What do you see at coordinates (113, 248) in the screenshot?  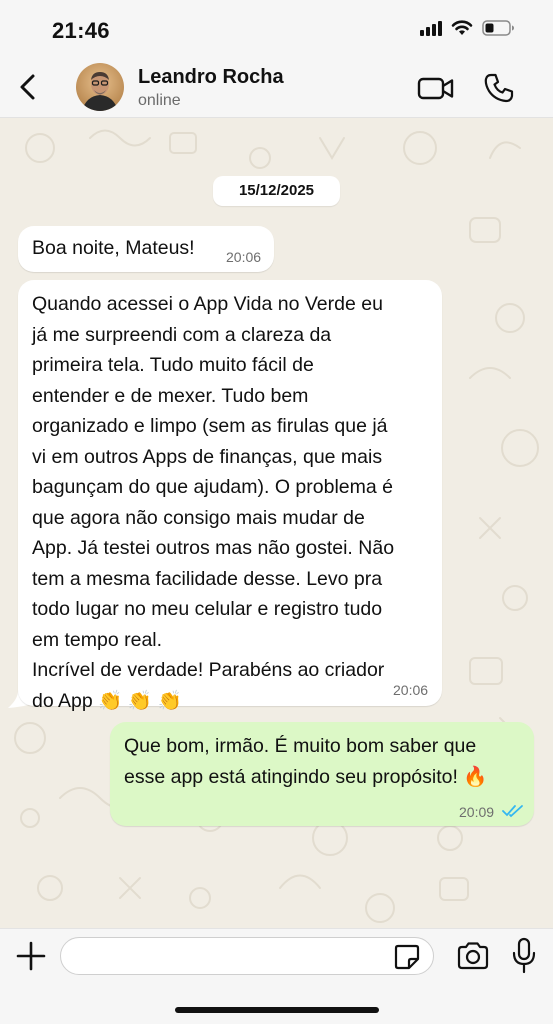 I see `message-text: Boa noite, Mateus!` at bounding box center [113, 248].